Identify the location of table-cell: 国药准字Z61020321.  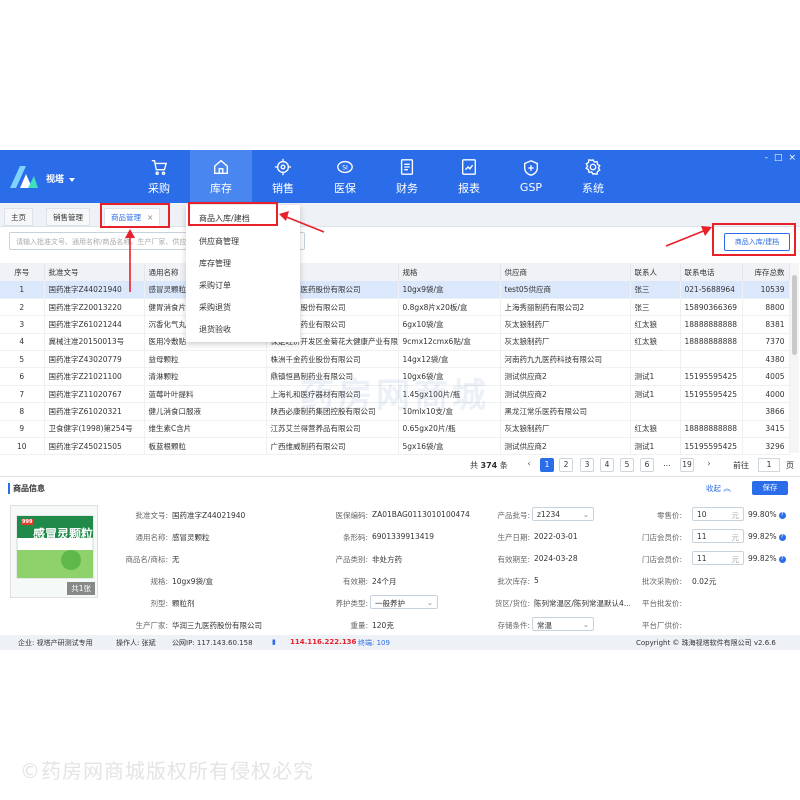
(94, 411).